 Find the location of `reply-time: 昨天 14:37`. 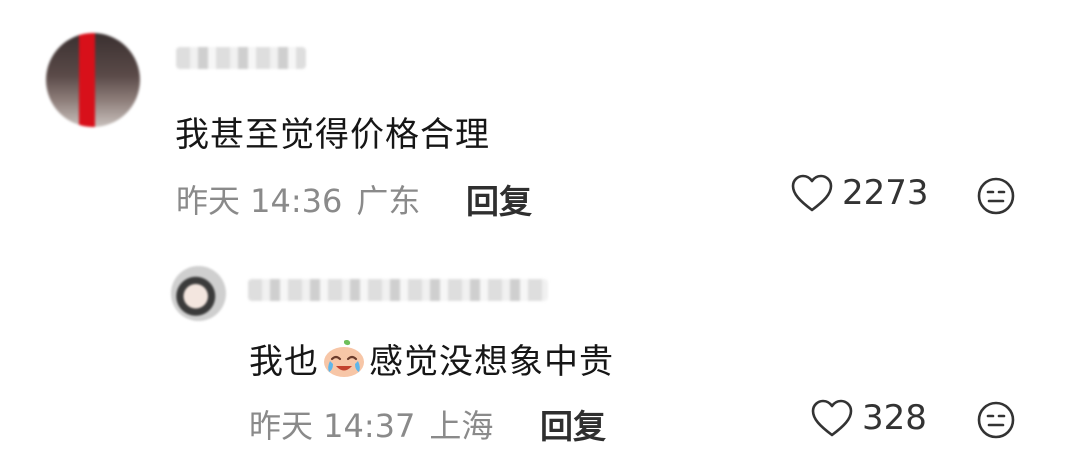

reply-time: 昨天 14:37 is located at coordinates (332, 426).